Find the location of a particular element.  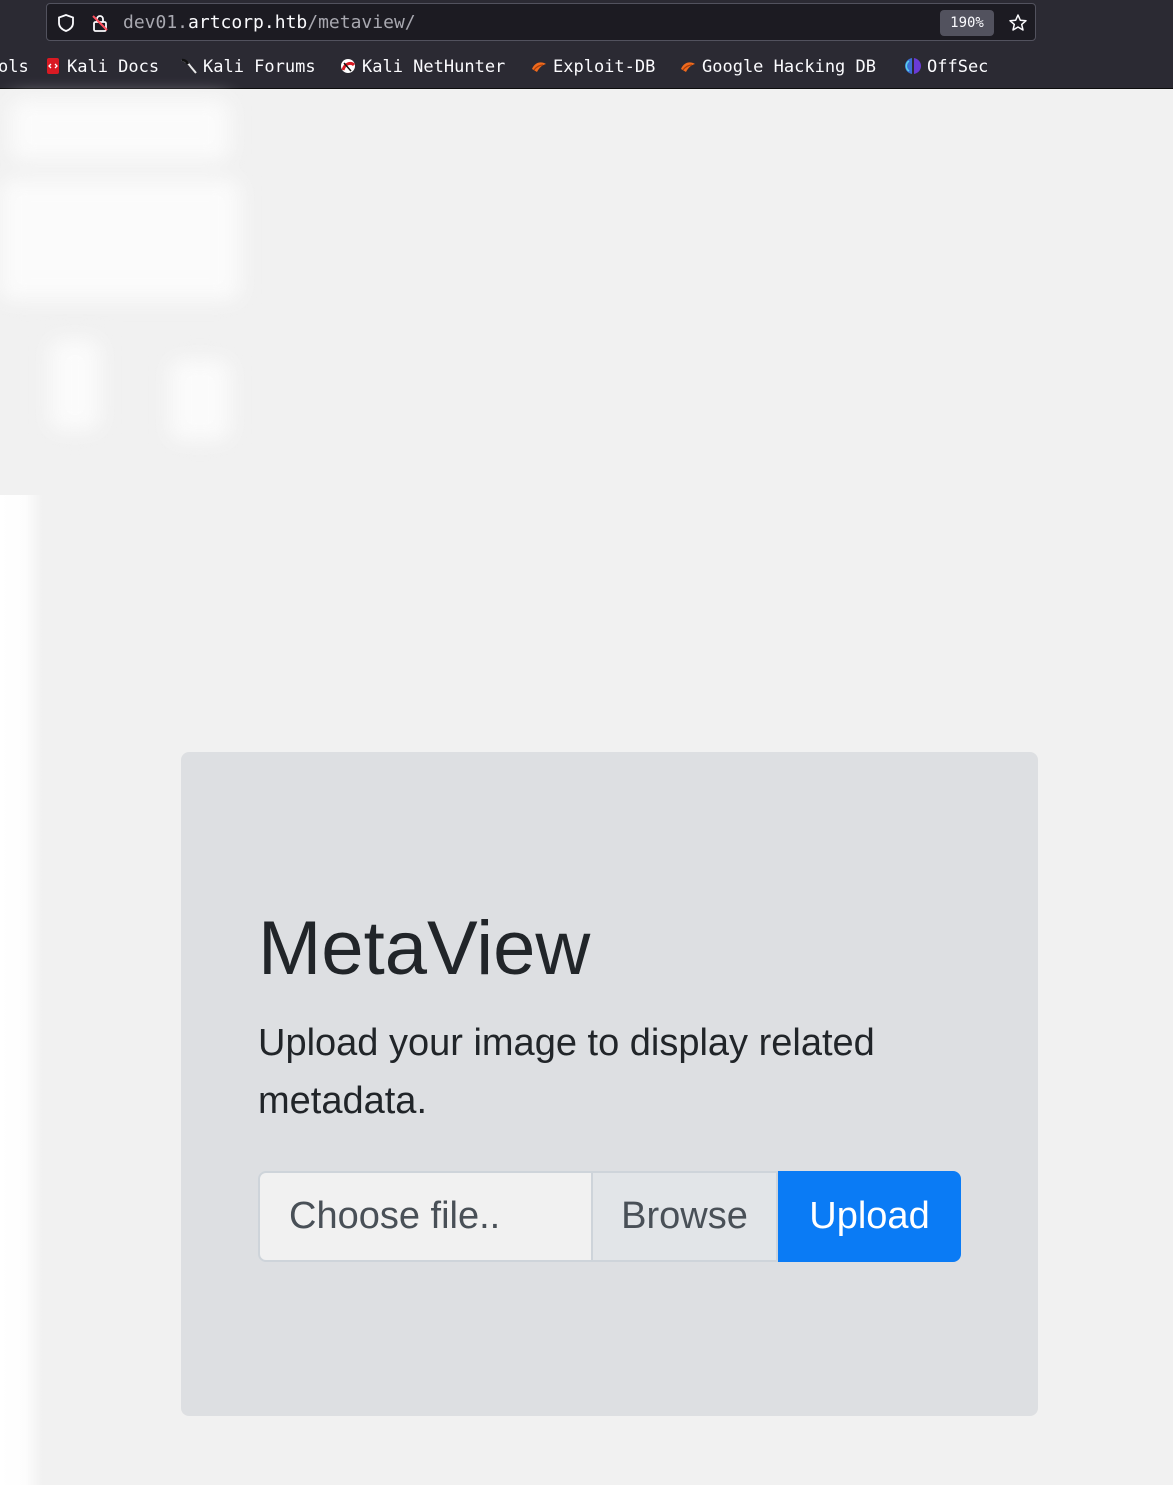

zoom-level-badge: 190% is located at coordinates (967, 23).